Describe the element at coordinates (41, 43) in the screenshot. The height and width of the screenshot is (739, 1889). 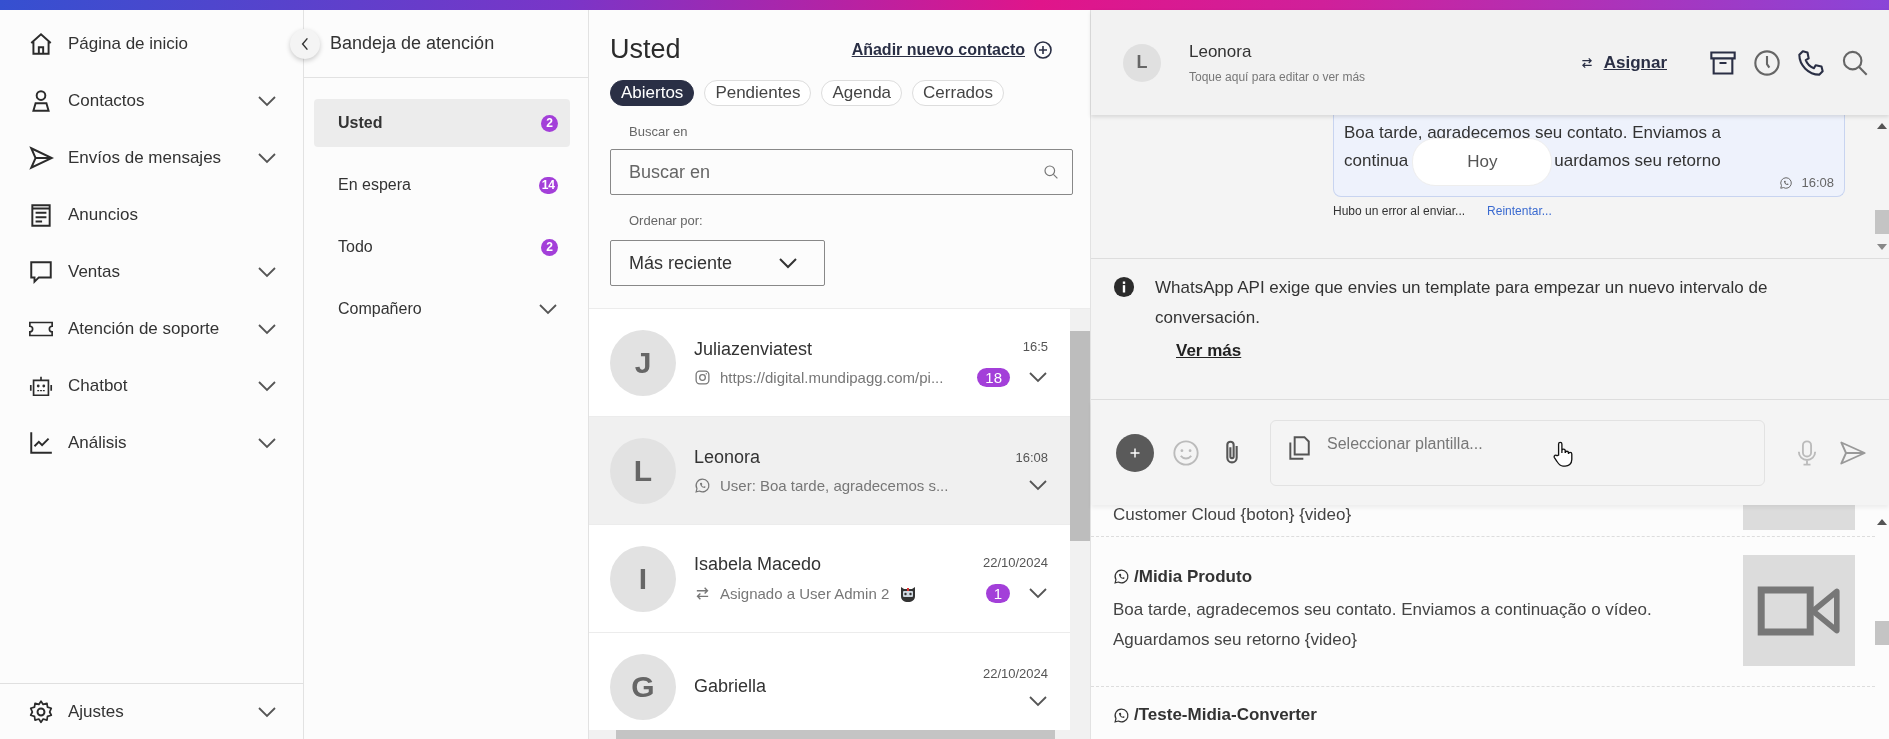
I see `home-icon` at that location.